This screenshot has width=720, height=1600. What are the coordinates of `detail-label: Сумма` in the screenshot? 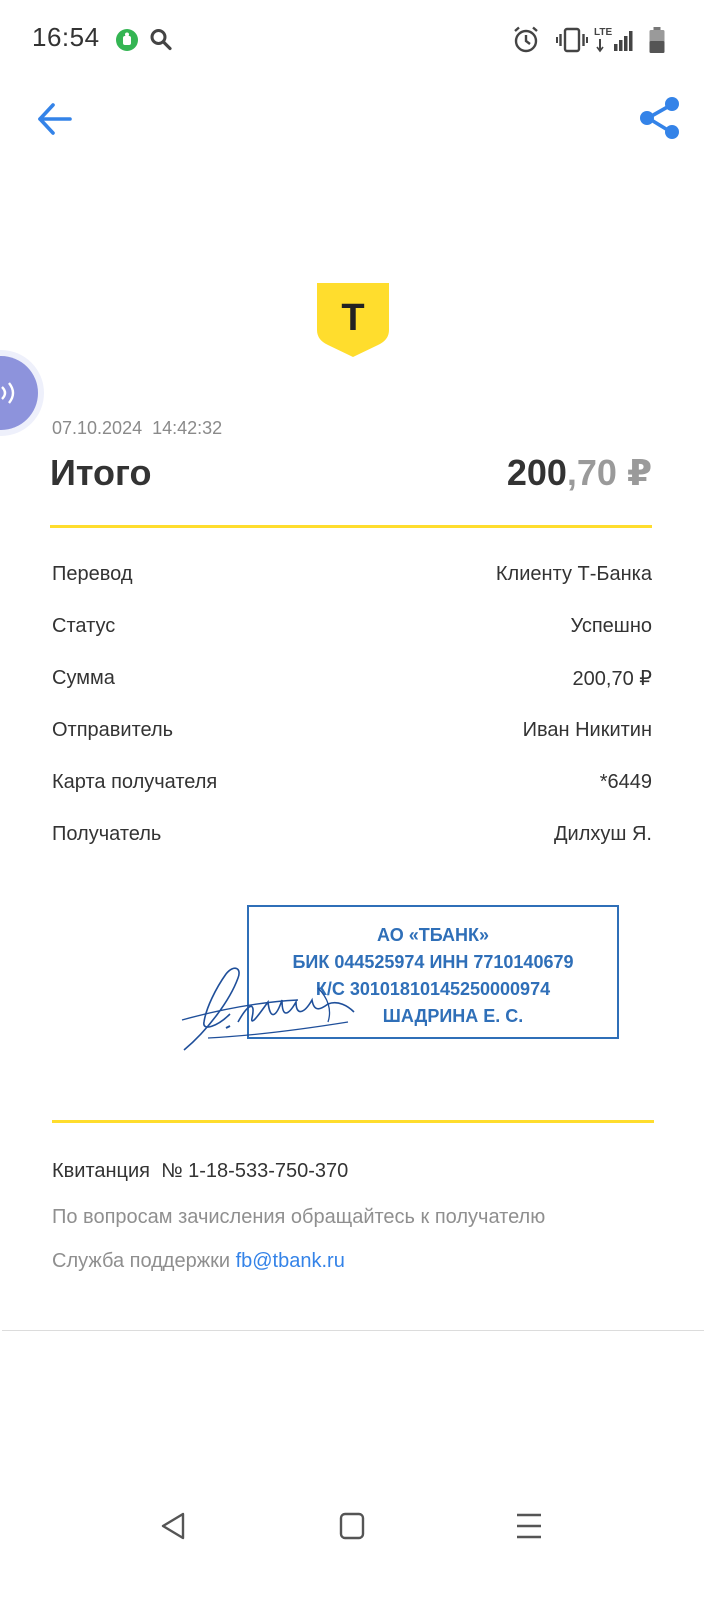 It's located at (83, 677).